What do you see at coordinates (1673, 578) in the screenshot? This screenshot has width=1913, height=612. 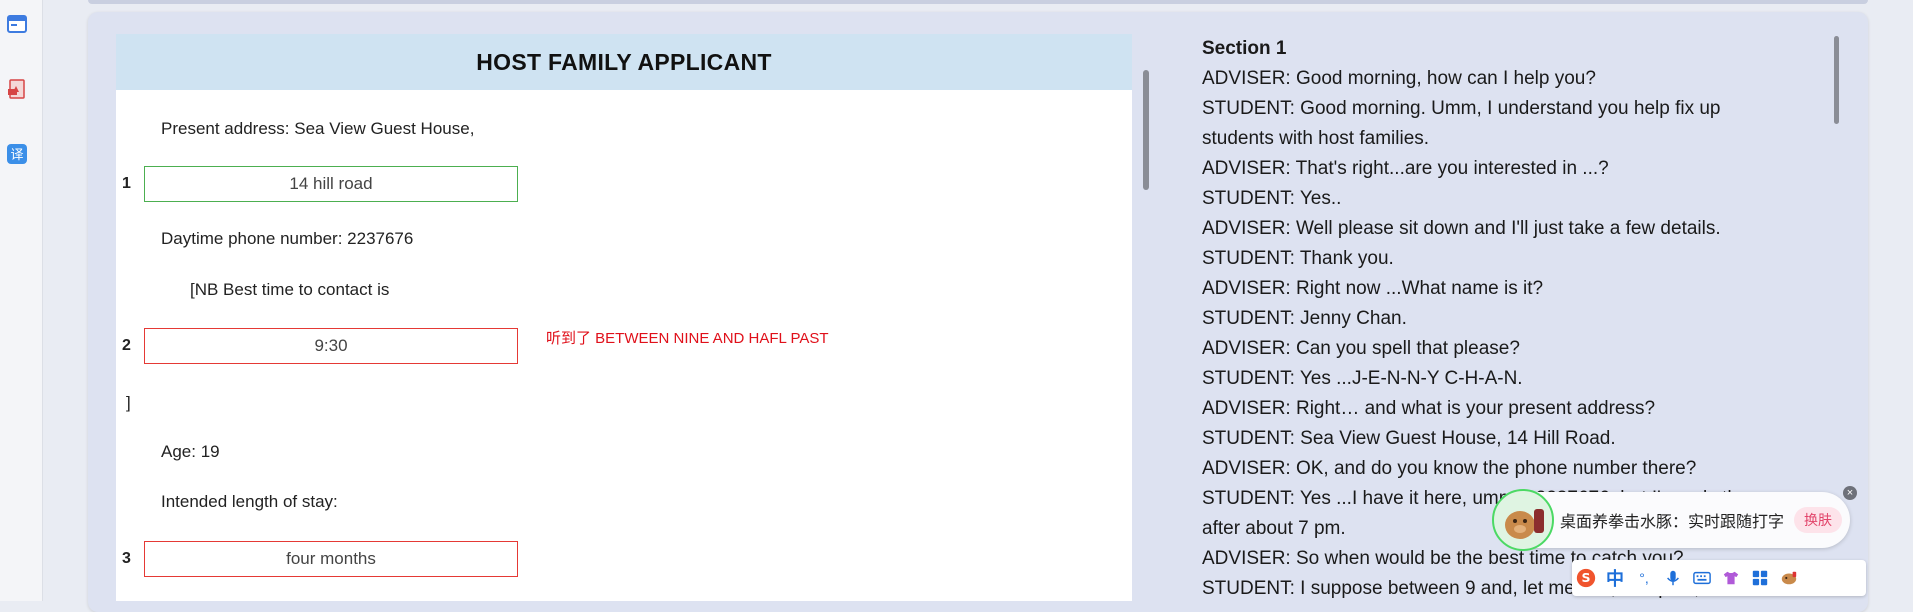 I see `microphone-icon` at bounding box center [1673, 578].